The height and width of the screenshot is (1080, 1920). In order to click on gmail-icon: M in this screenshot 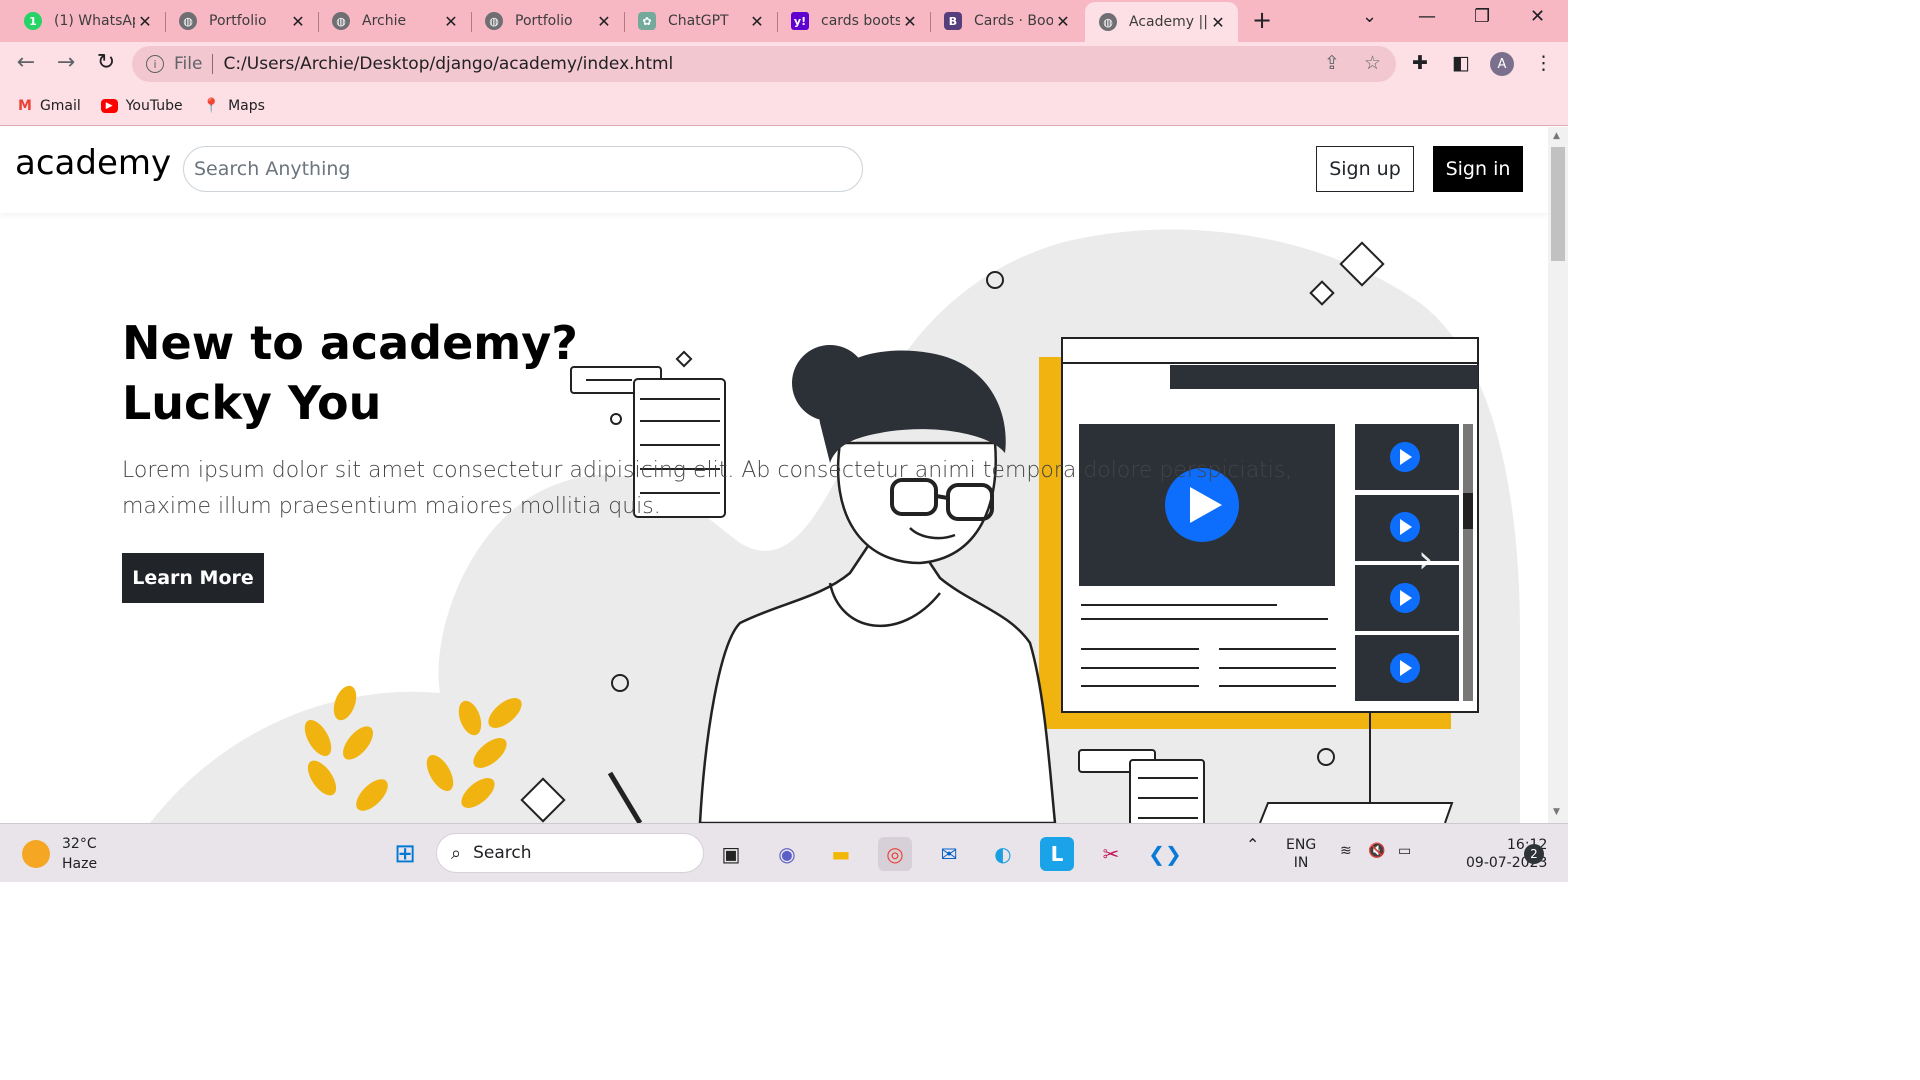, I will do `click(25, 105)`.